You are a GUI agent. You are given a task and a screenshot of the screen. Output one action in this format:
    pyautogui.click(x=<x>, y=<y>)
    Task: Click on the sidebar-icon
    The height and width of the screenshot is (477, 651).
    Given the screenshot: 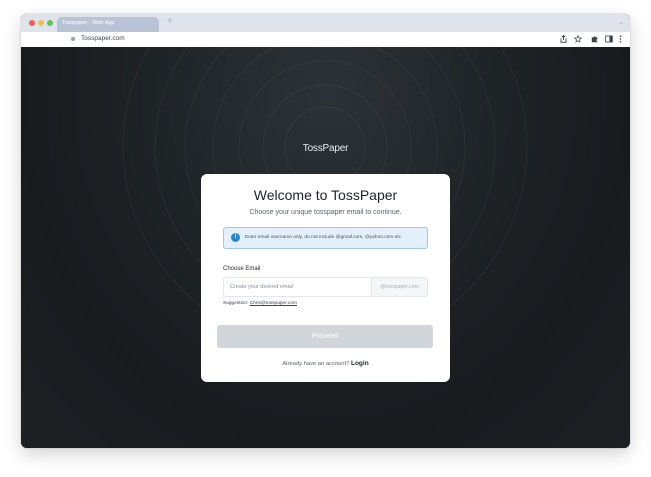 What is the action you would take?
    pyautogui.click(x=609, y=40)
    